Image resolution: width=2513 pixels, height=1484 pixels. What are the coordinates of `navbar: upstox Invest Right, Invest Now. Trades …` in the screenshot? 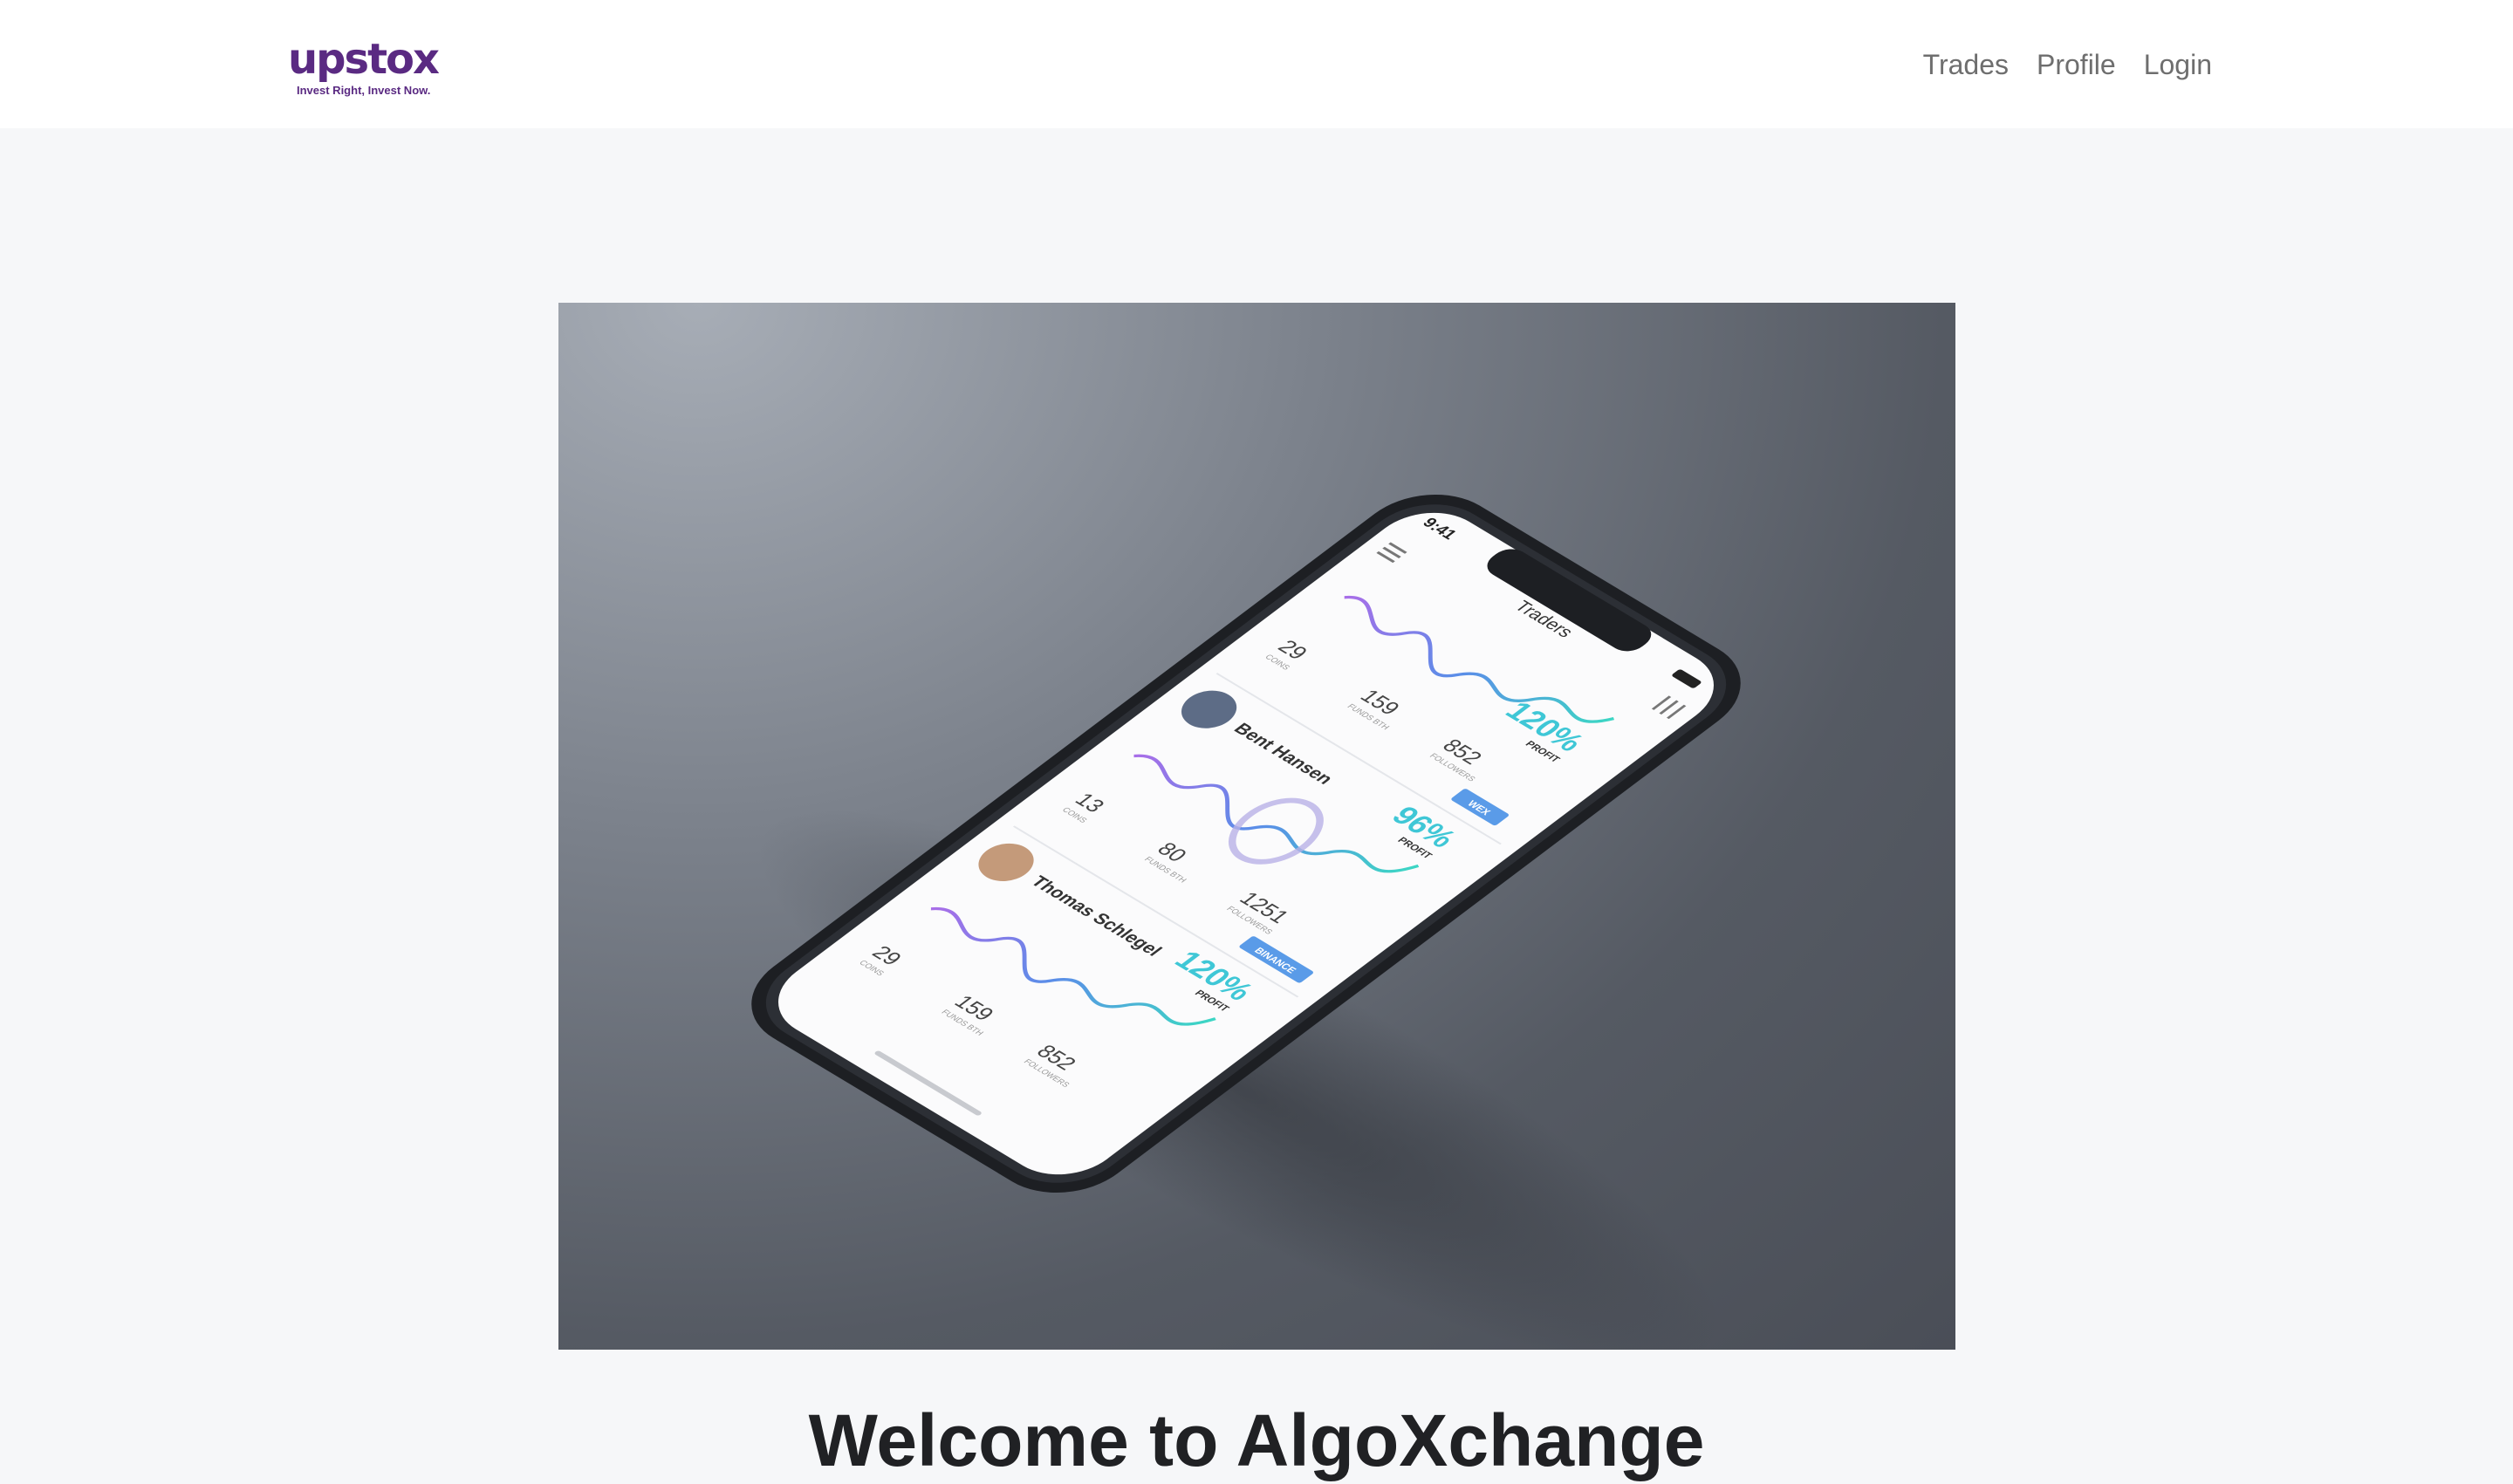 It's located at (1256, 64).